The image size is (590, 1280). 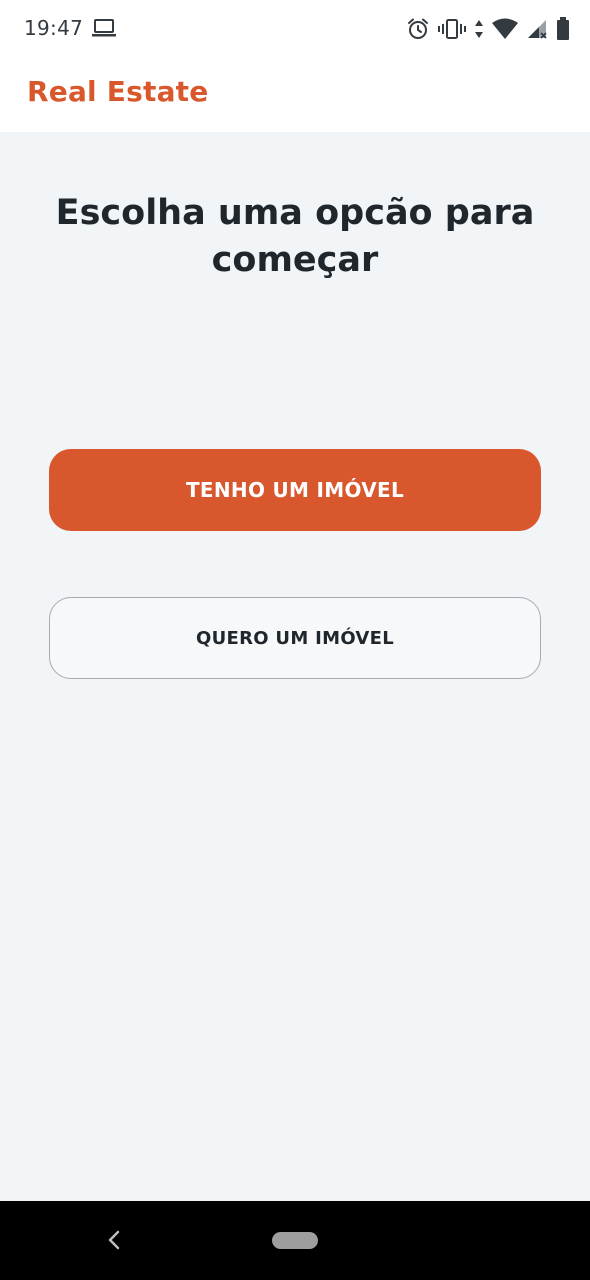 I want to click on wifi-icon, so click(x=505, y=29).